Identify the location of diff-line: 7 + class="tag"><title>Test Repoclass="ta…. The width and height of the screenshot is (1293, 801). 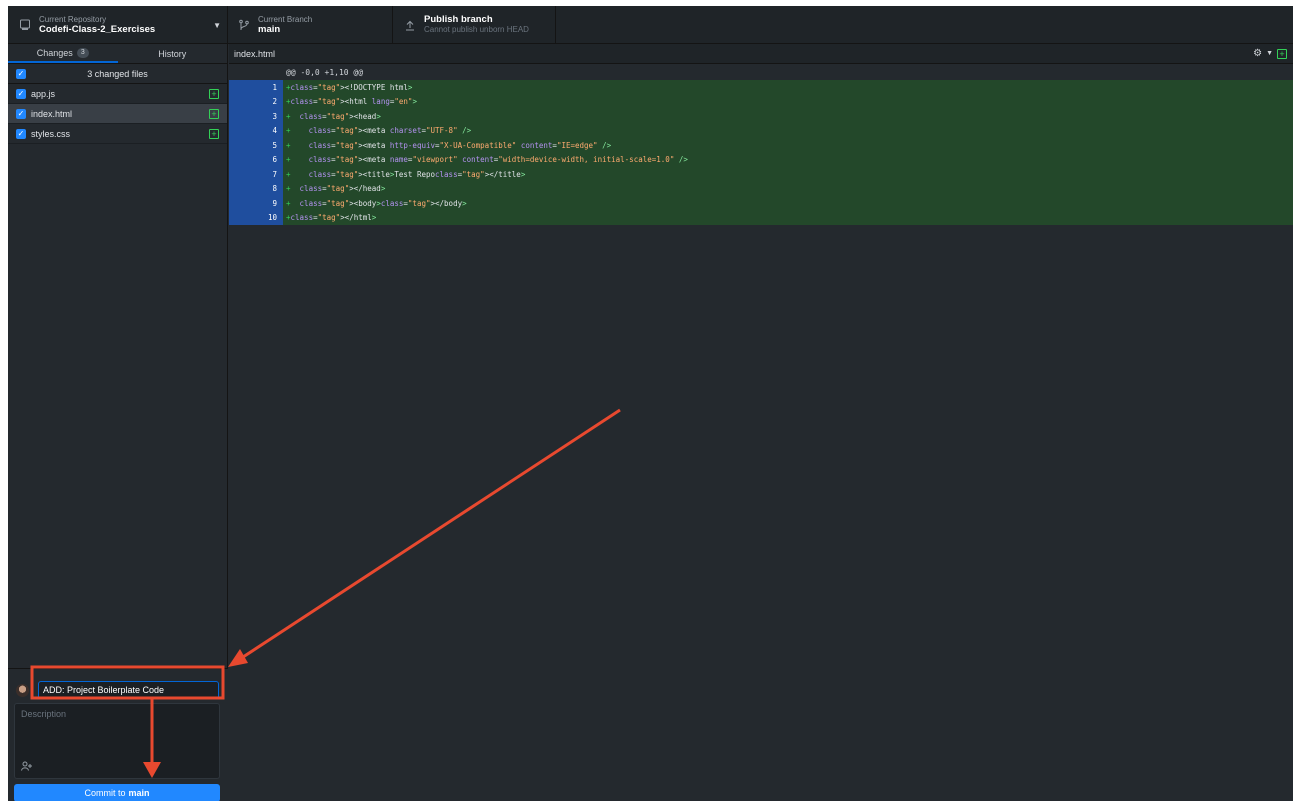
(761, 174).